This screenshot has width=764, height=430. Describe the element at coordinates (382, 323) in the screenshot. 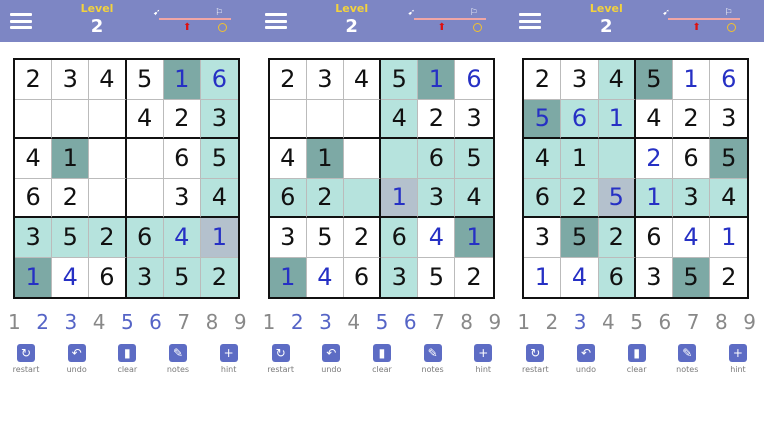

I see `number-key-5: 5` at that location.